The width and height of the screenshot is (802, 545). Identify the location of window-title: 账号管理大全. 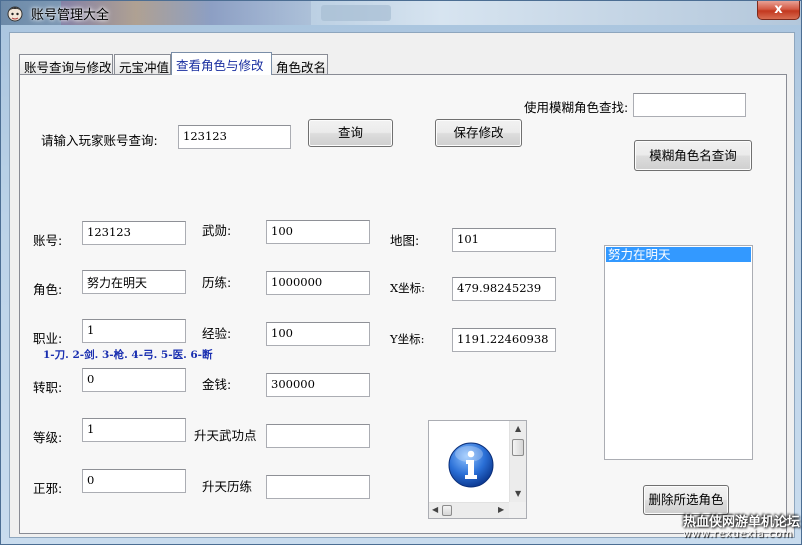
(70, 15).